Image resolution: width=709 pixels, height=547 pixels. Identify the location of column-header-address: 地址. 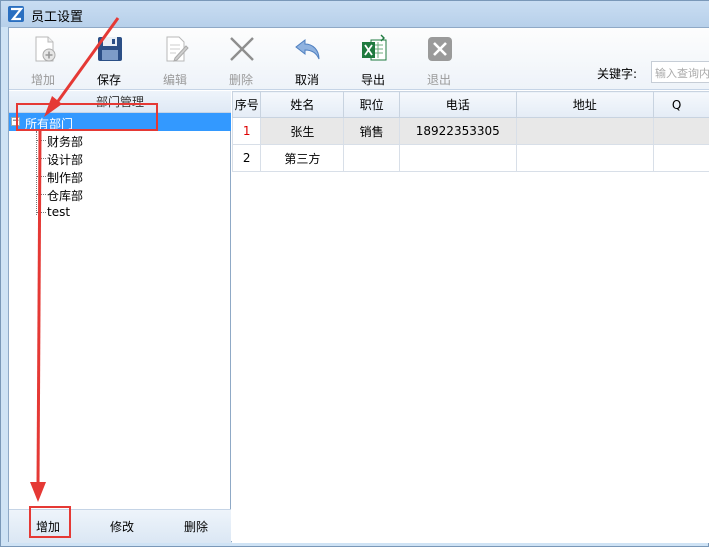
(584, 104).